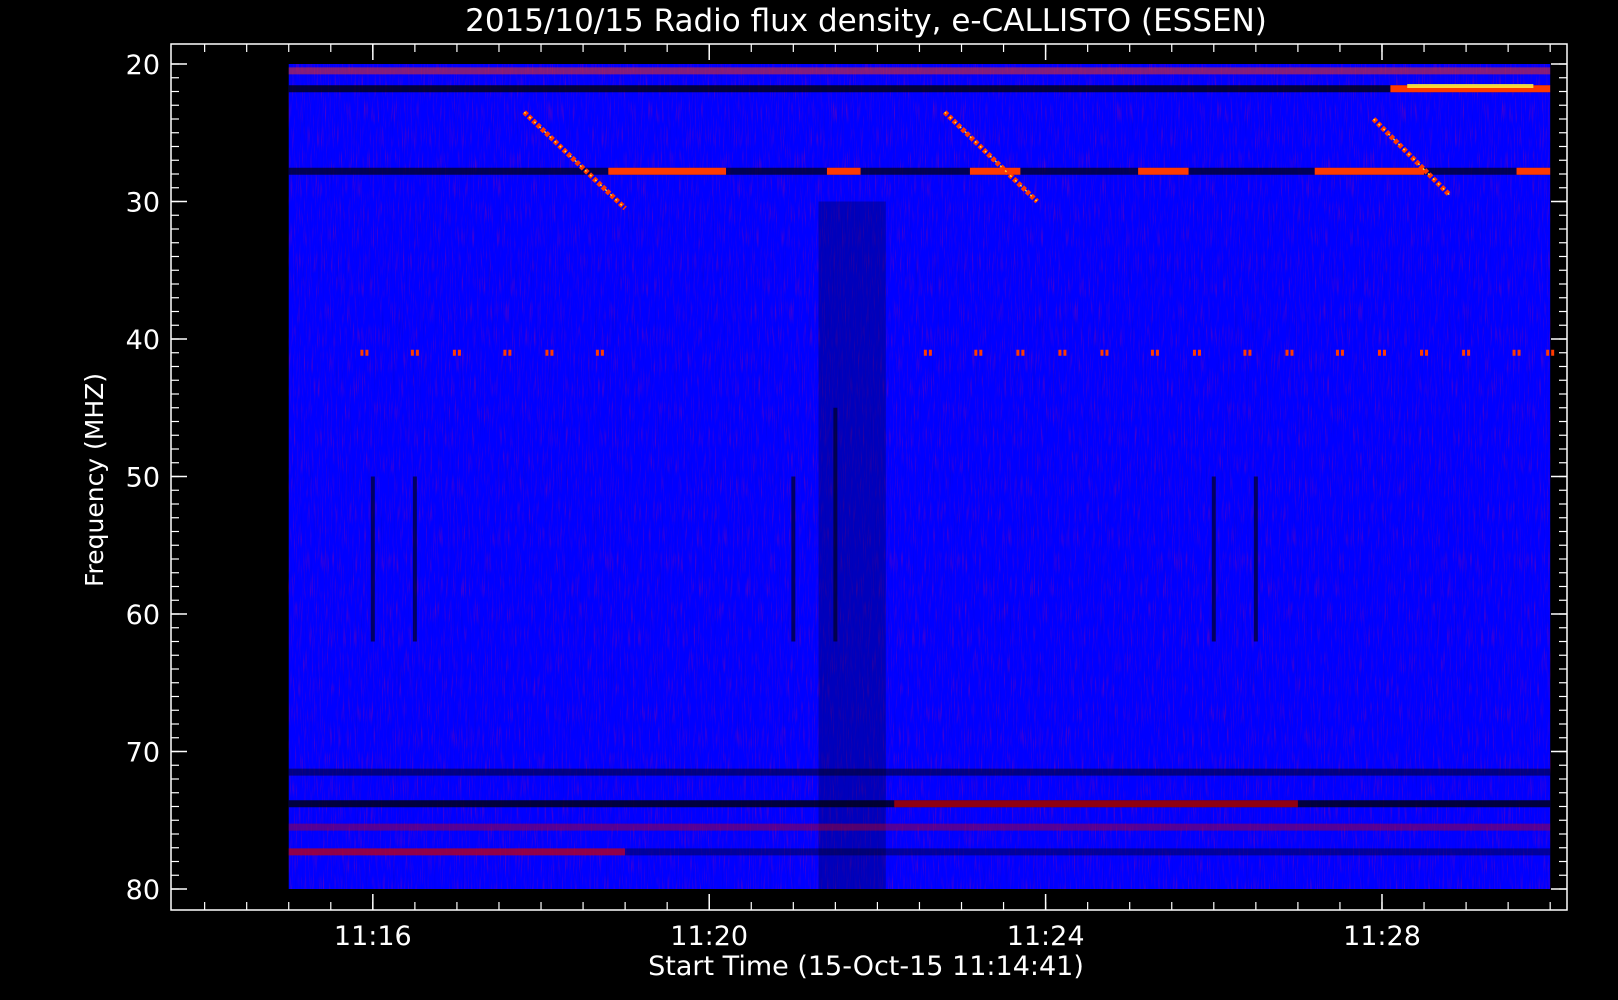  What do you see at coordinates (143, 340) in the screenshot?
I see `y-tick-label: 40` at bounding box center [143, 340].